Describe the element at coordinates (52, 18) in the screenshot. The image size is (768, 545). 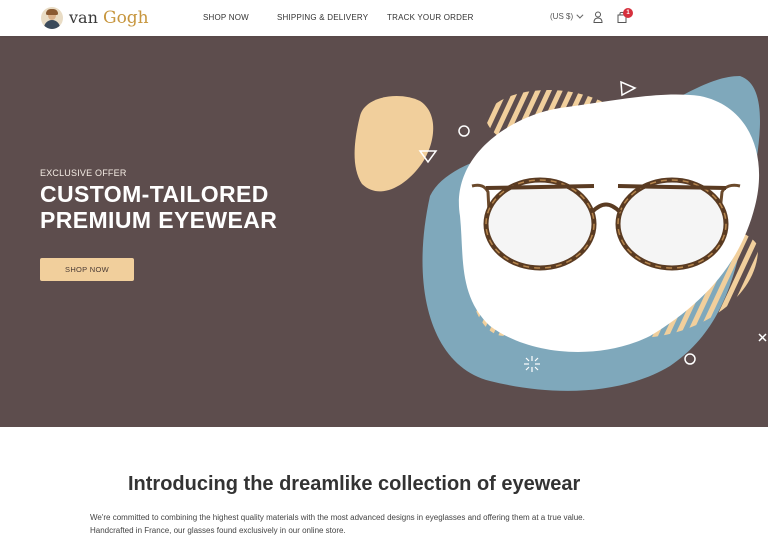
I see `van-gogh-portrait-icon` at that location.